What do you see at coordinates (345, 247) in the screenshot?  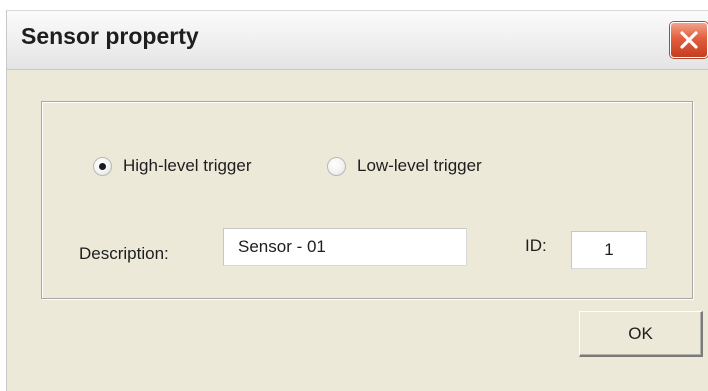 I see `description-field` at bounding box center [345, 247].